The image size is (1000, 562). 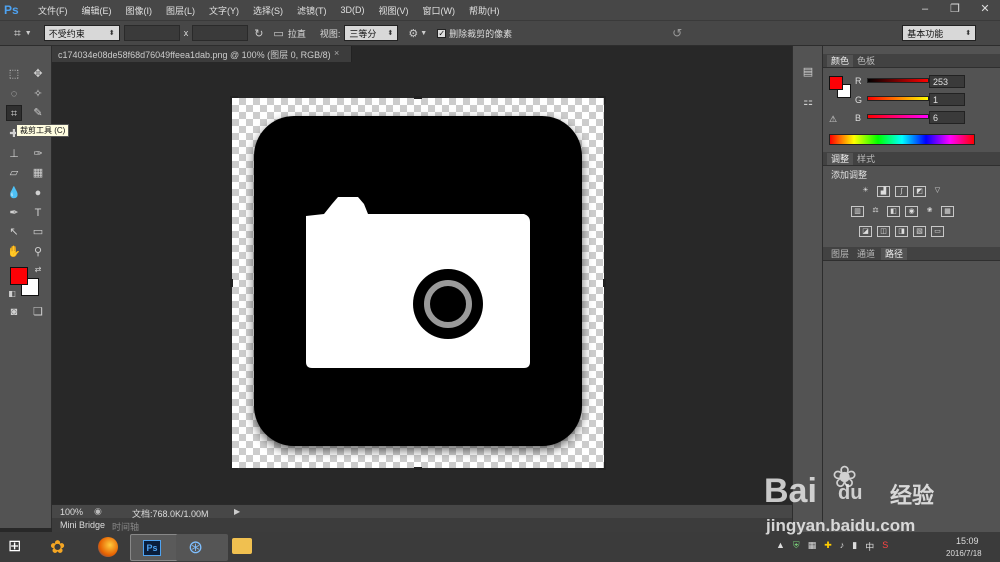 What do you see at coordinates (808, 102) in the screenshot?
I see `properties-panel-icon: ⚏` at bounding box center [808, 102].